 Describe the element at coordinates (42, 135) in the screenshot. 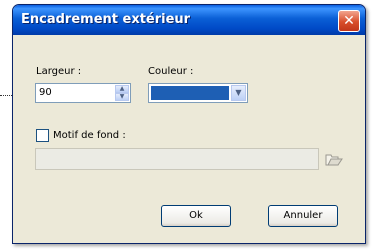

I see `background-pattern-checkbox` at that location.